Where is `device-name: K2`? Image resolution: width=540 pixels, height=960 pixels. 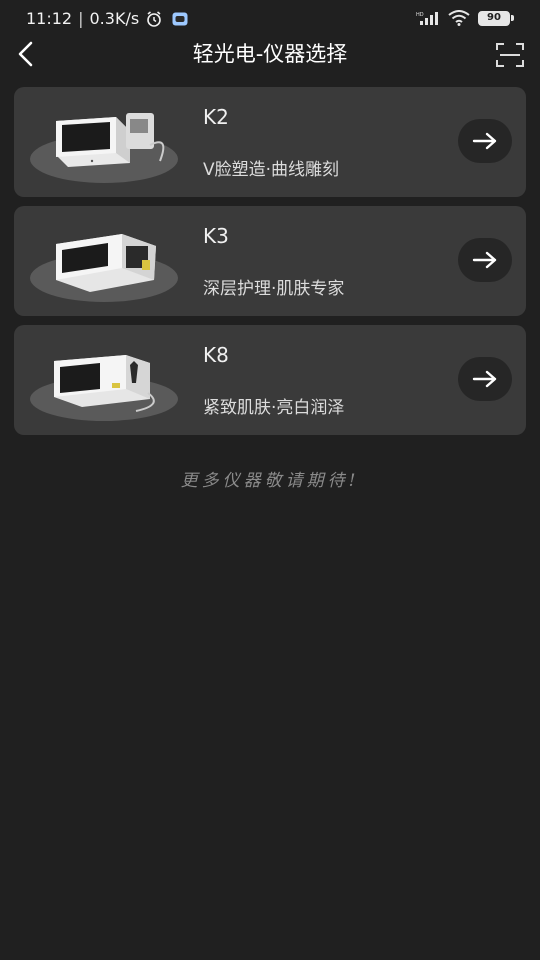
device-name: K2 is located at coordinates (216, 117).